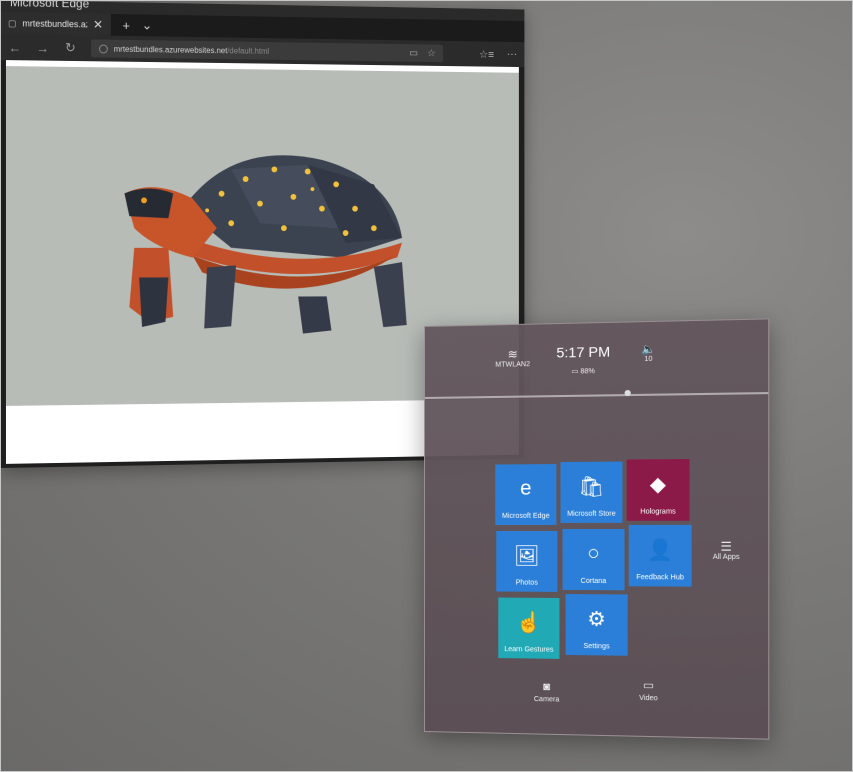 The image size is (853, 772). Describe the element at coordinates (648, 685) in the screenshot. I see `video-icon: ▭` at that location.